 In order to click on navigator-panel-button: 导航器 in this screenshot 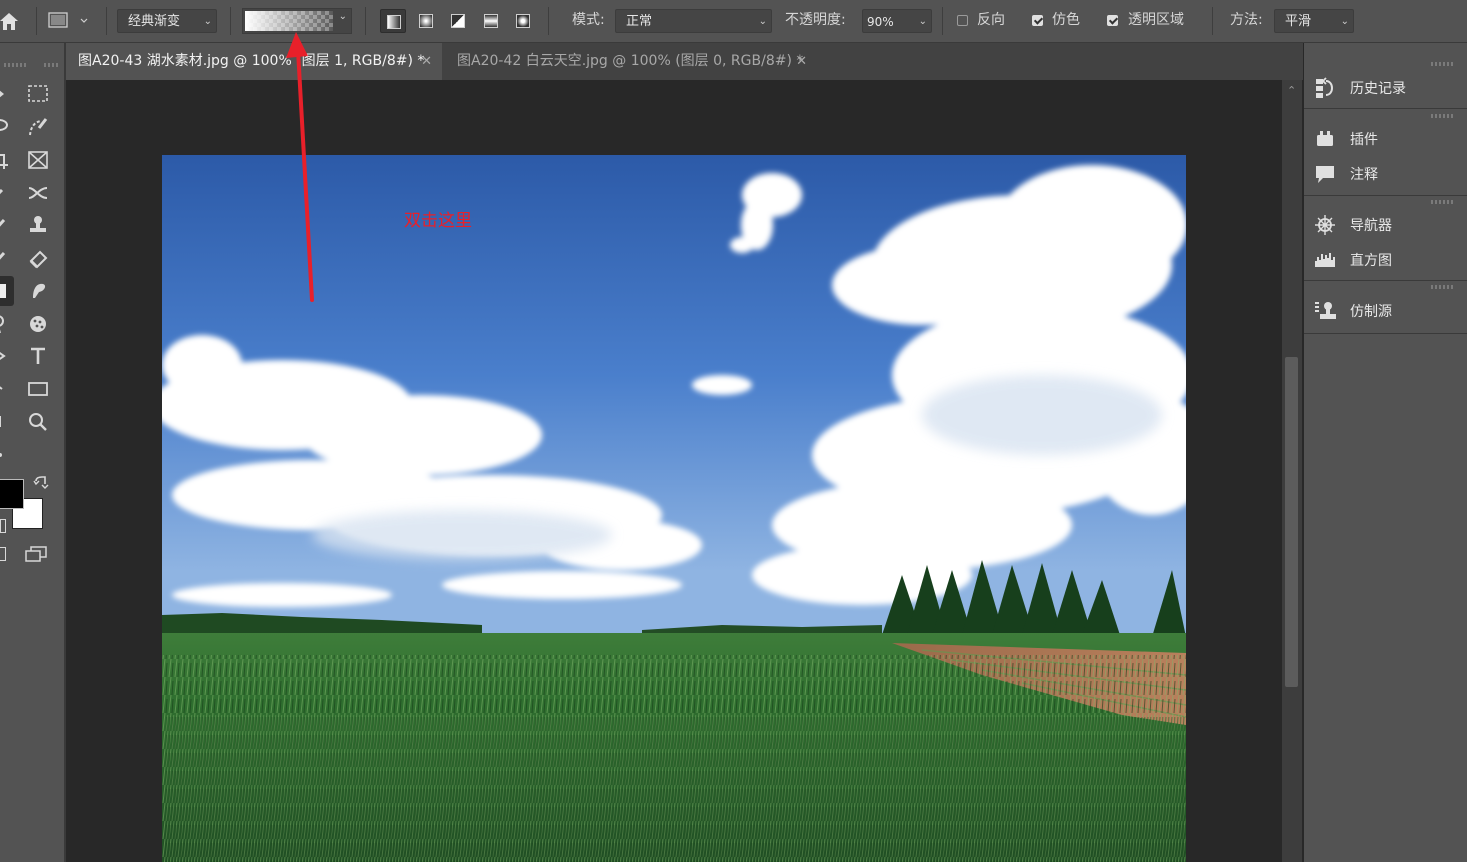, I will do `click(1353, 225)`.